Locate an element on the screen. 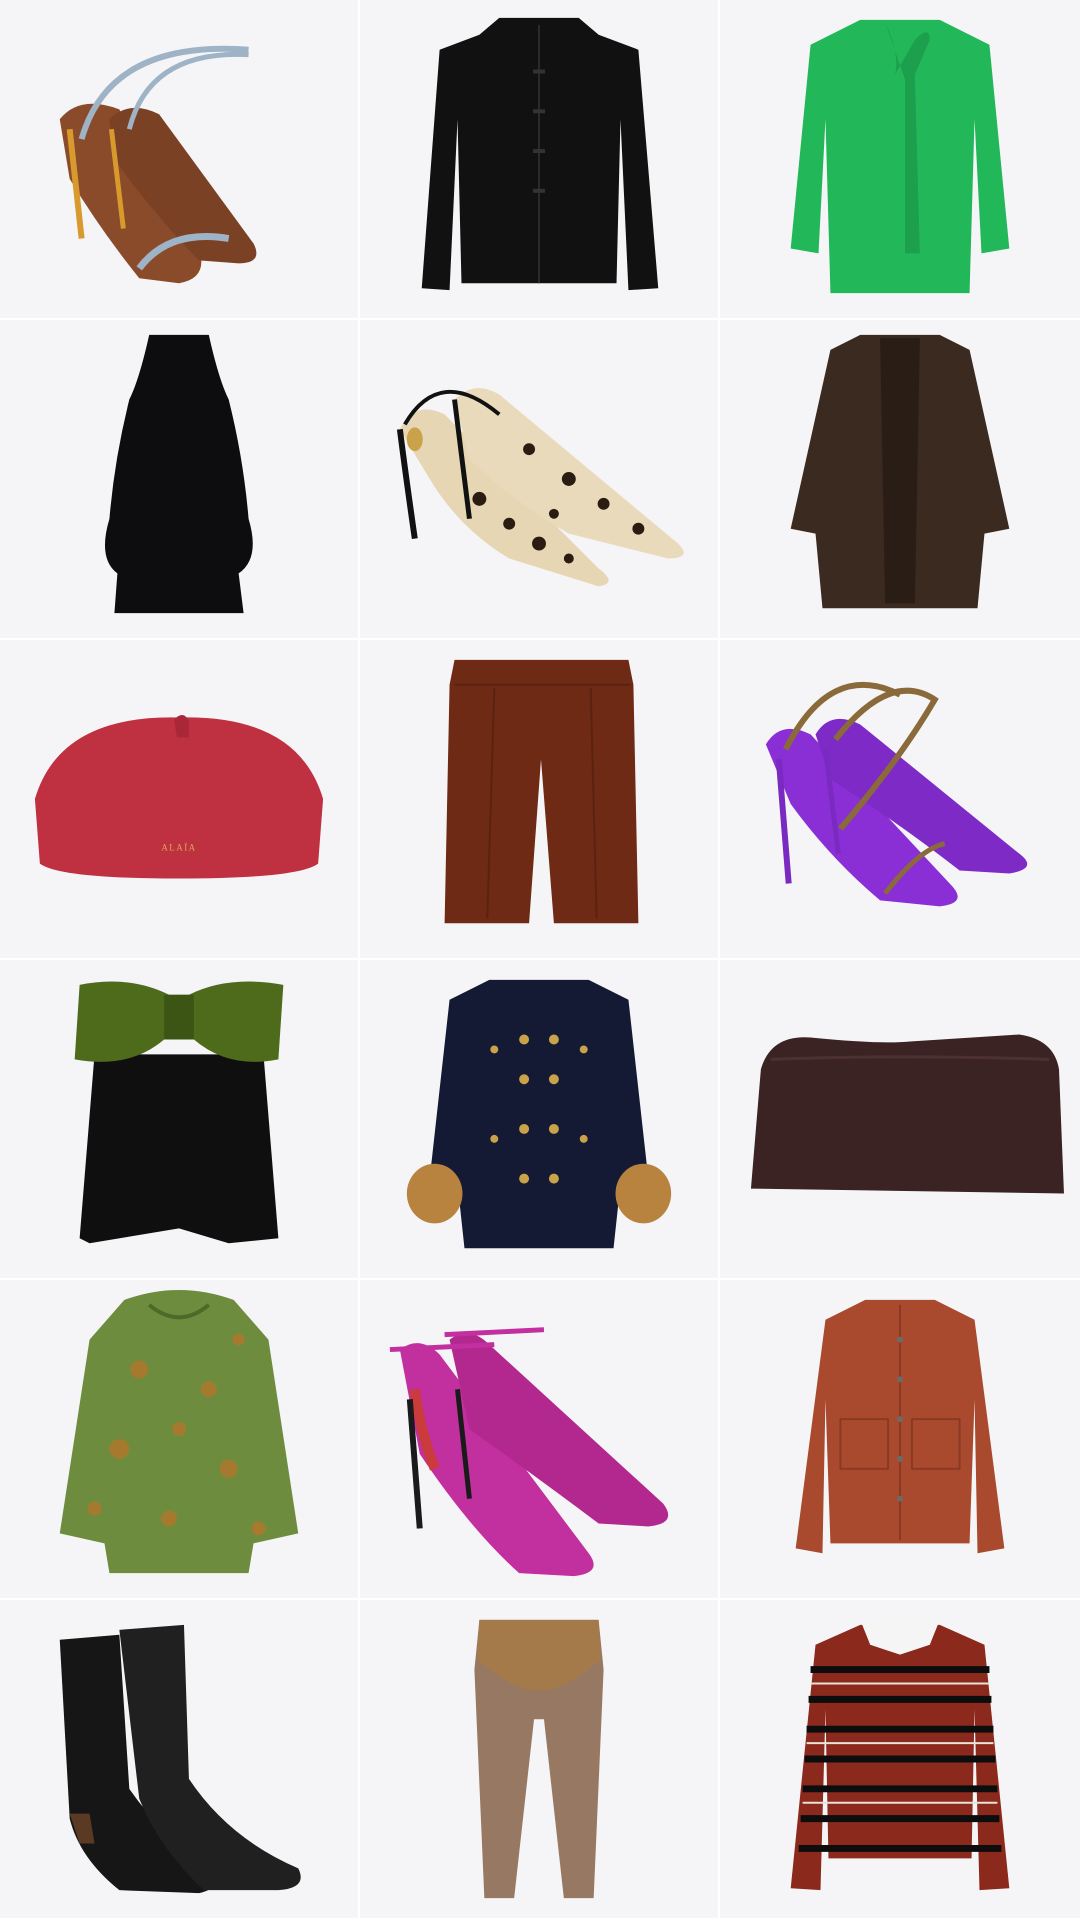  product-tile-black-top-green-bow is located at coordinates (180, 1120).